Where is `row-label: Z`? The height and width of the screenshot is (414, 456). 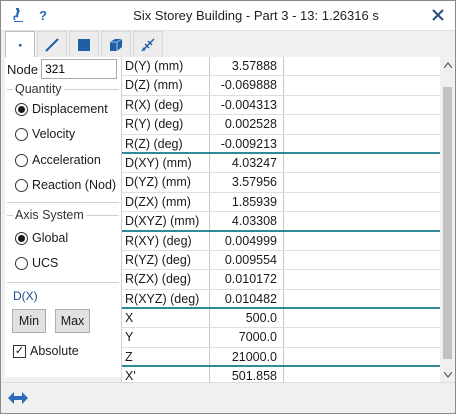 row-label: Z is located at coordinates (166, 356).